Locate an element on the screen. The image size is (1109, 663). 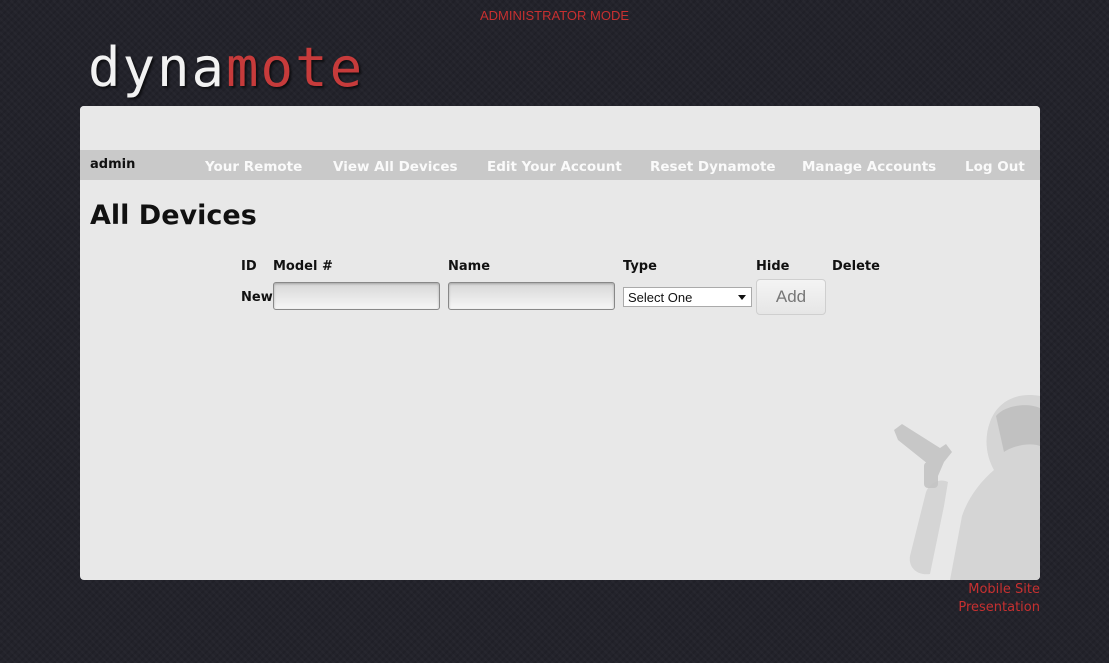
model-number-input is located at coordinates (356, 296).